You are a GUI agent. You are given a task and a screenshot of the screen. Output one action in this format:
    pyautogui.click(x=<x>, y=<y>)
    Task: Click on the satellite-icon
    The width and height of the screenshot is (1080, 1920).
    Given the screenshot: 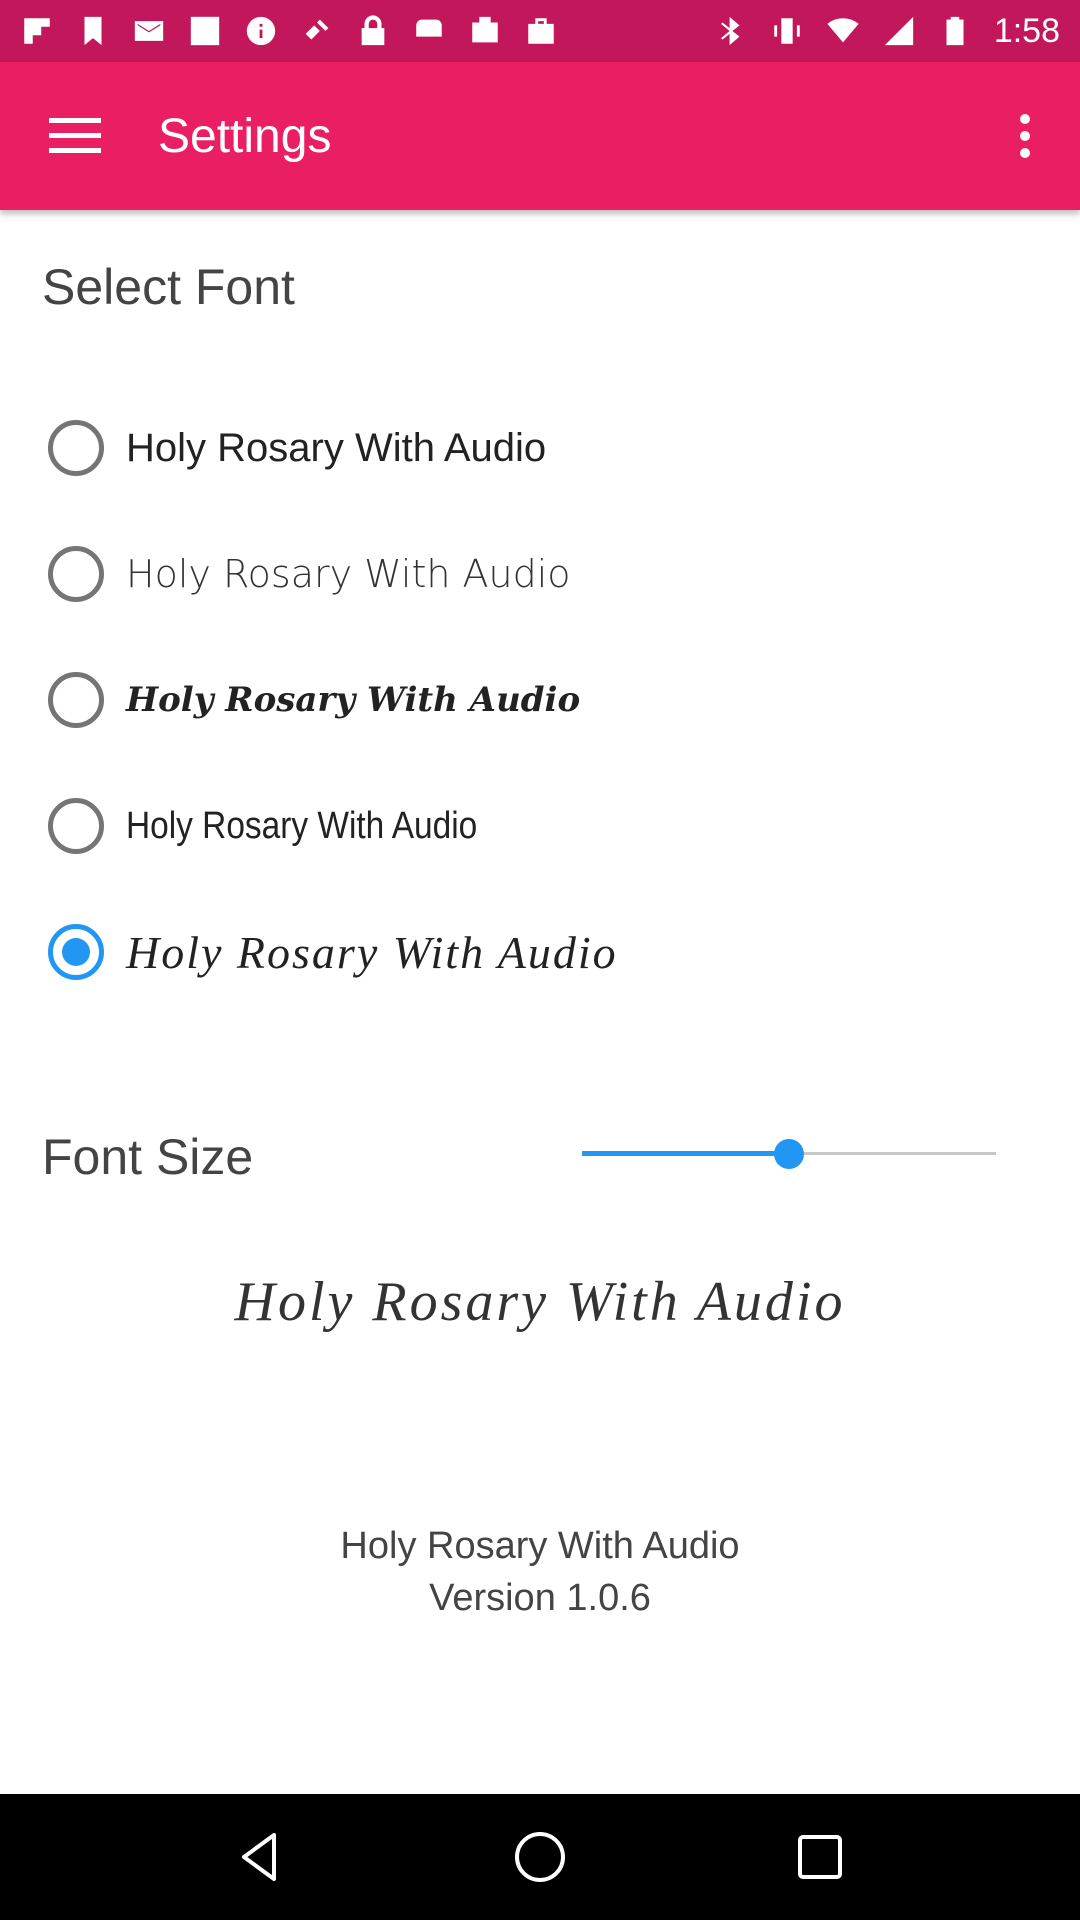 What is the action you would take?
    pyautogui.click(x=317, y=31)
    